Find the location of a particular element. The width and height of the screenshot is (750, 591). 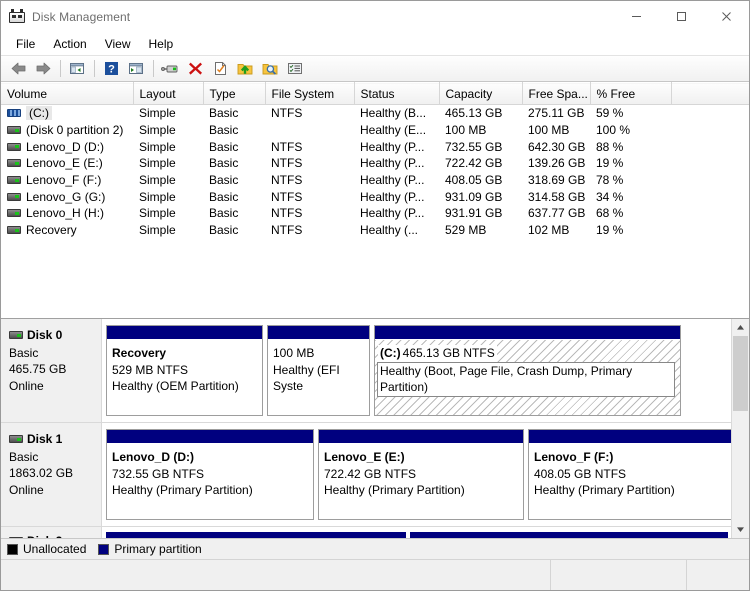

disk-drive-icon is located at coordinates (16, 335).